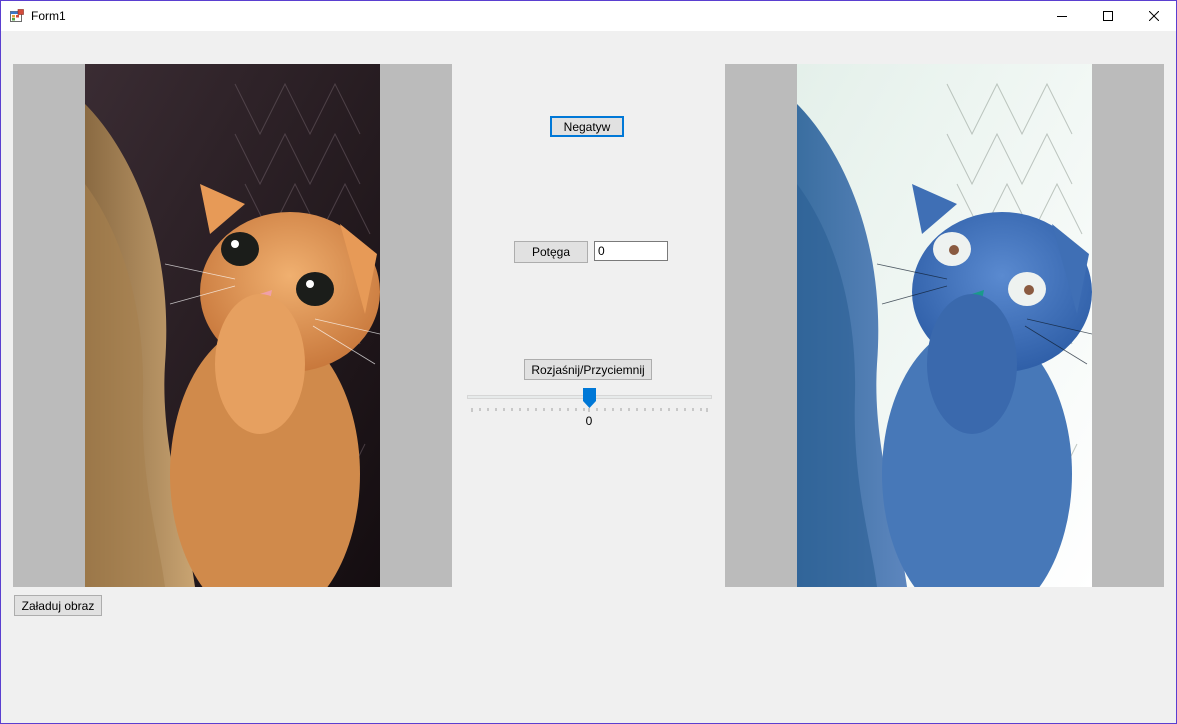  I want to click on form-app-icon, so click(17, 15).